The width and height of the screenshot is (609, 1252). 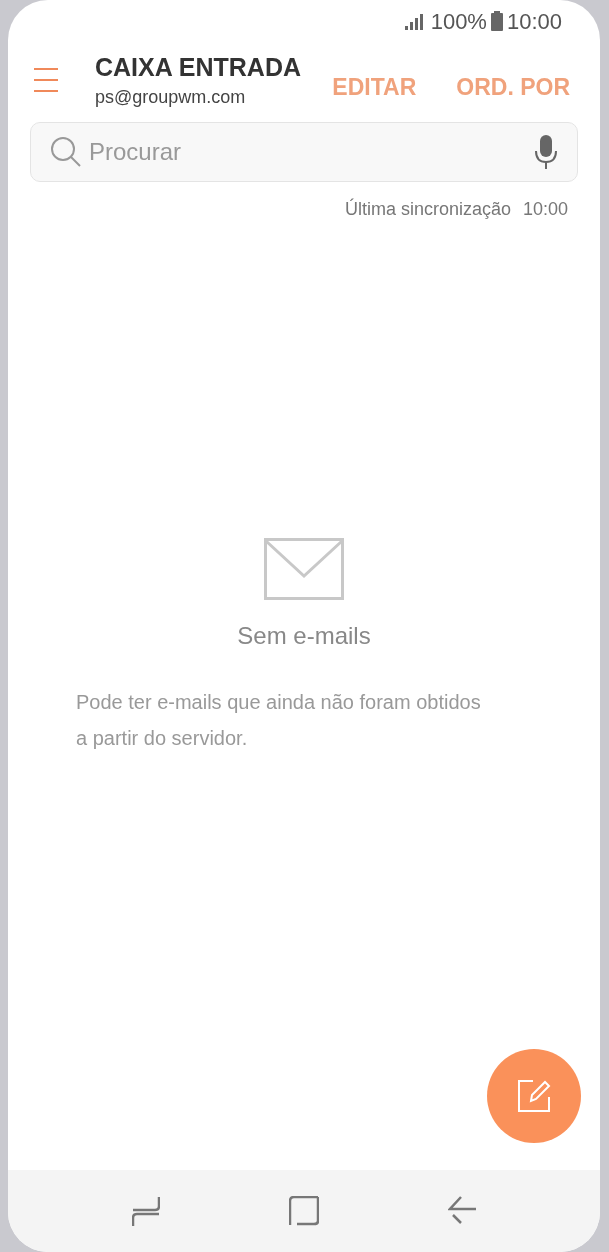 I want to click on search-icon, so click(x=66, y=152).